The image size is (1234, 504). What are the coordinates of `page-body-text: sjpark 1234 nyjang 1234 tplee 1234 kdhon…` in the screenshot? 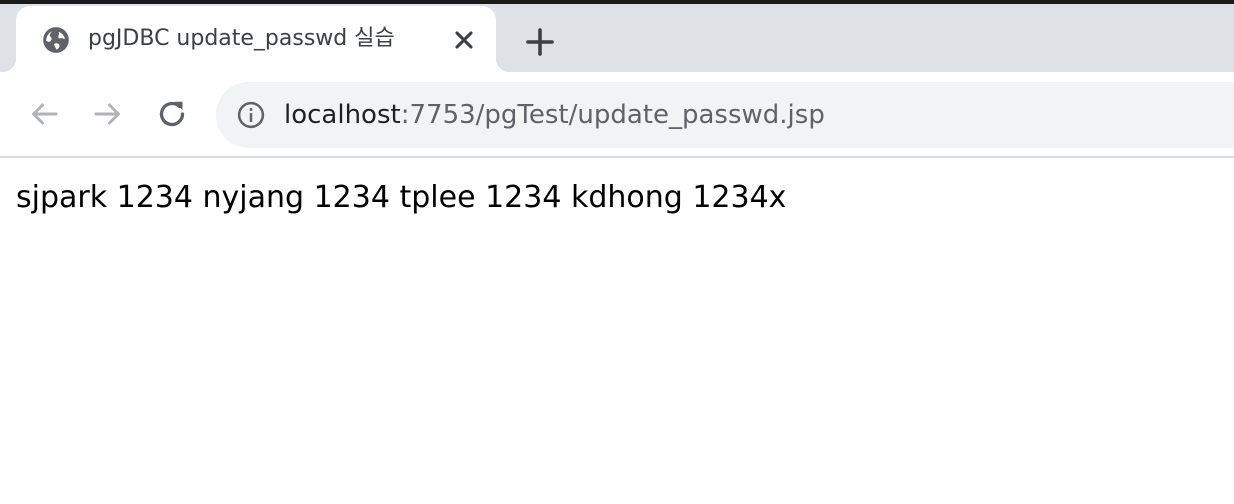 It's located at (401, 197).